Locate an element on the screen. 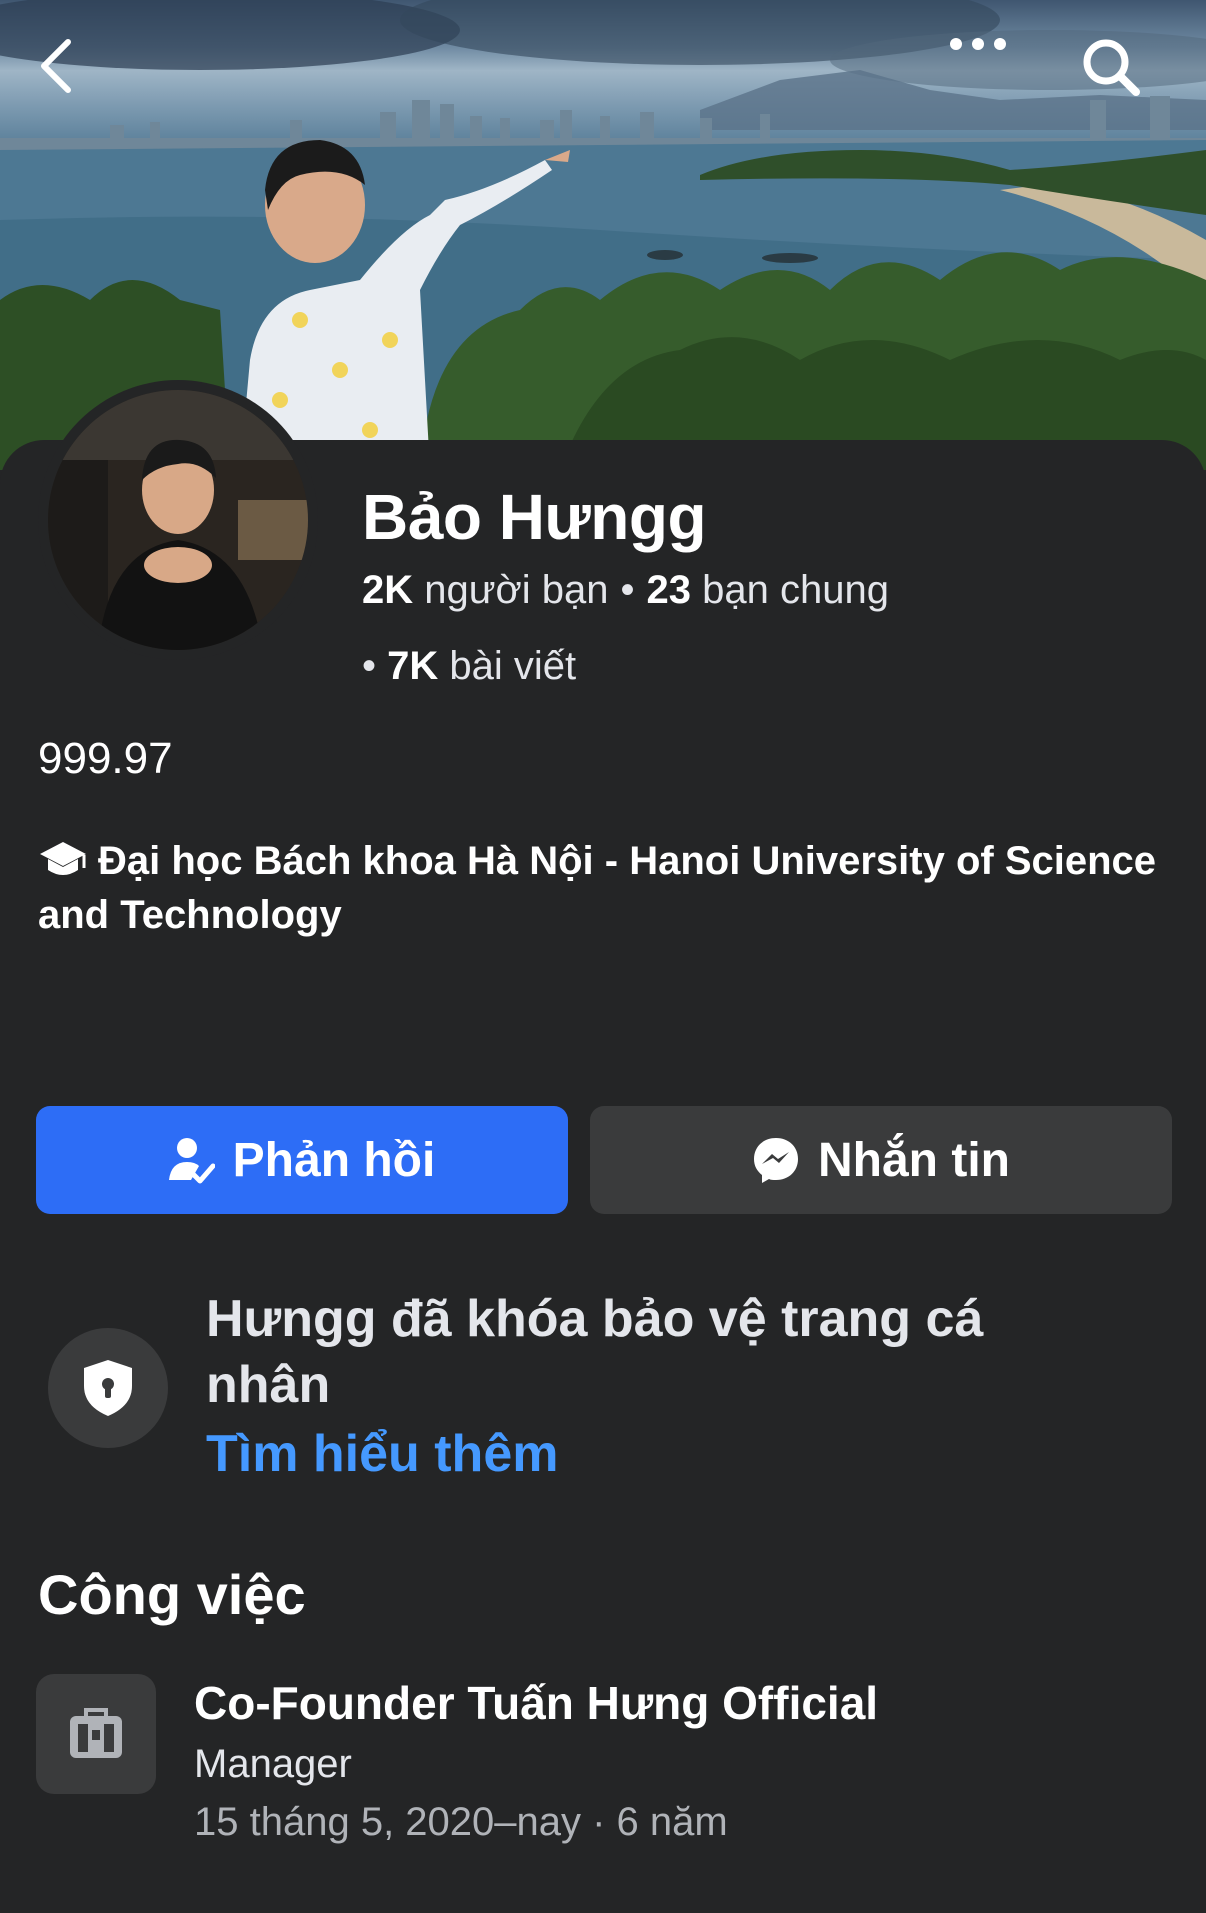 Image resolution: width=1206 pixels, height=1913 pixels. work-title: Co-Founder Tuấn Hưng Official is located at coordinates (536, 1703).